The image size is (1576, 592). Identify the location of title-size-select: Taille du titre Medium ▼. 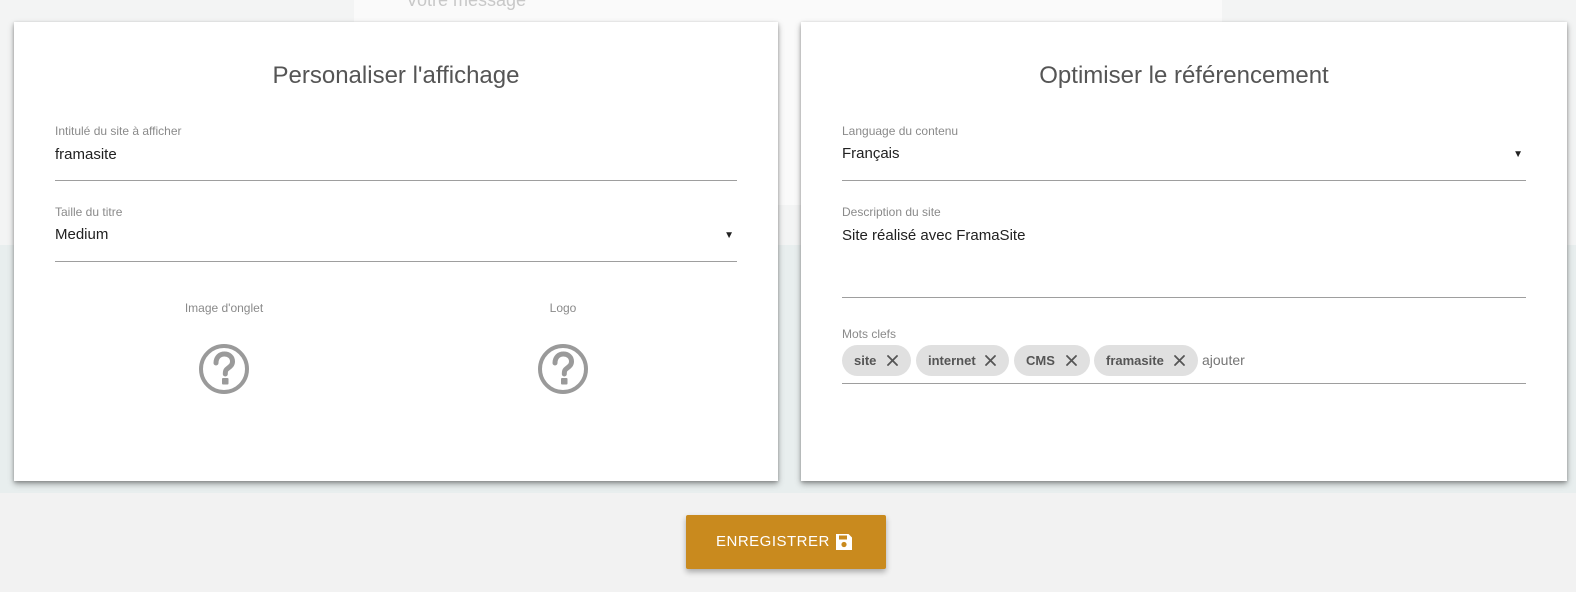
(396, 233).